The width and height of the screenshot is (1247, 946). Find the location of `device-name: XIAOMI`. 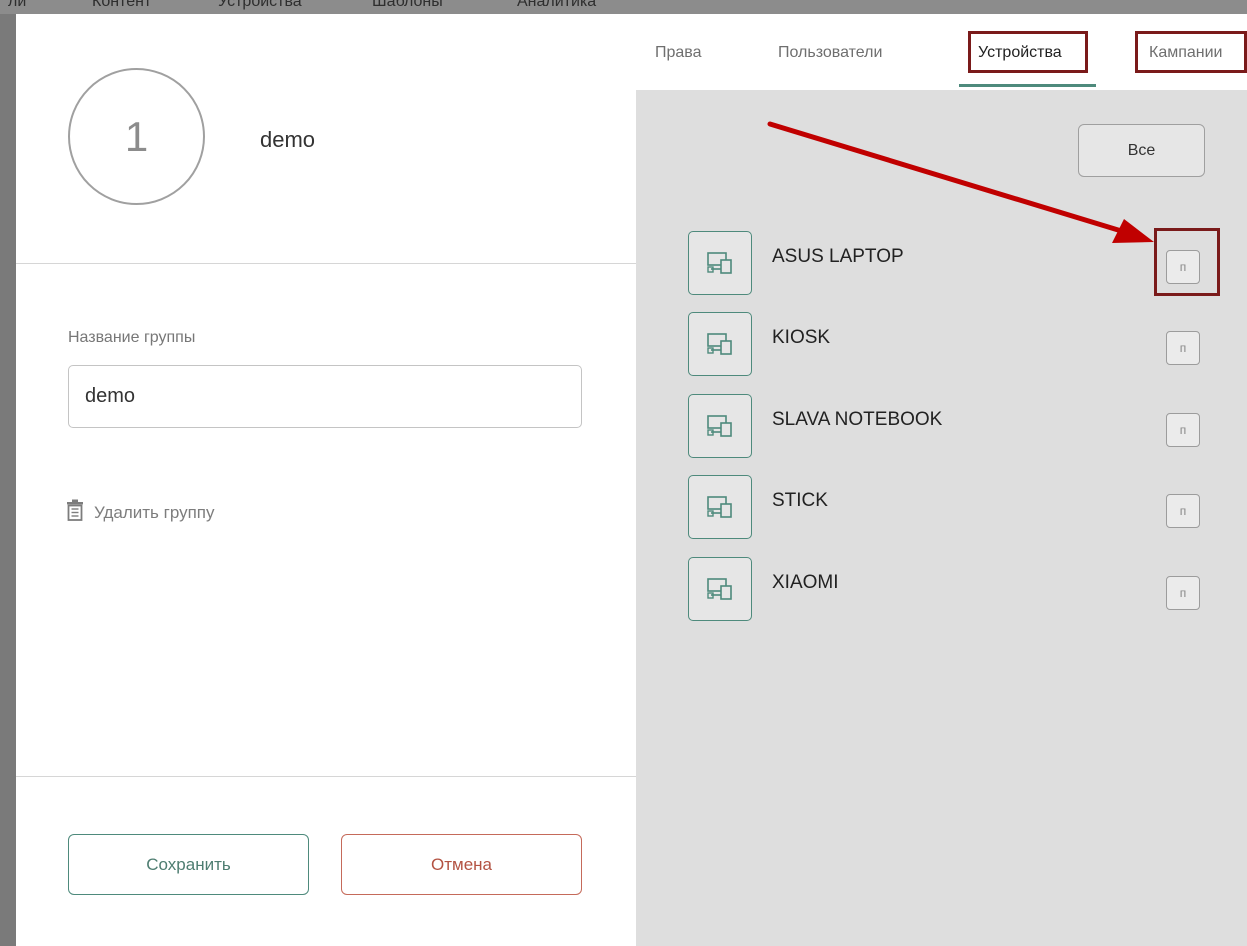

device-name: XIAOMI is located at coordinates (805, 582).